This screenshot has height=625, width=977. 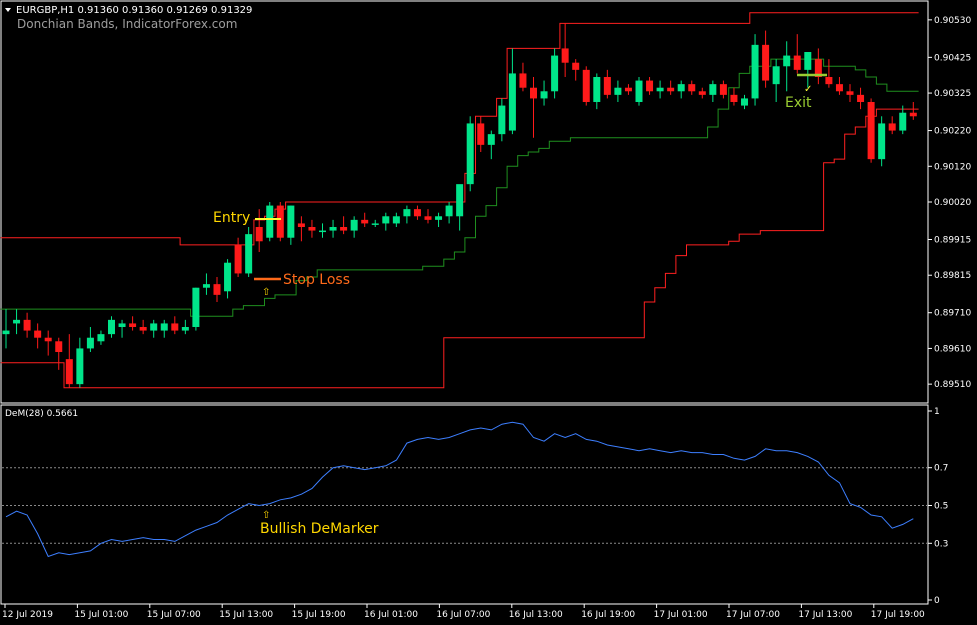 I want to click on time-tick-label: 17 Jul 07:00, so click(x=753, y=615).